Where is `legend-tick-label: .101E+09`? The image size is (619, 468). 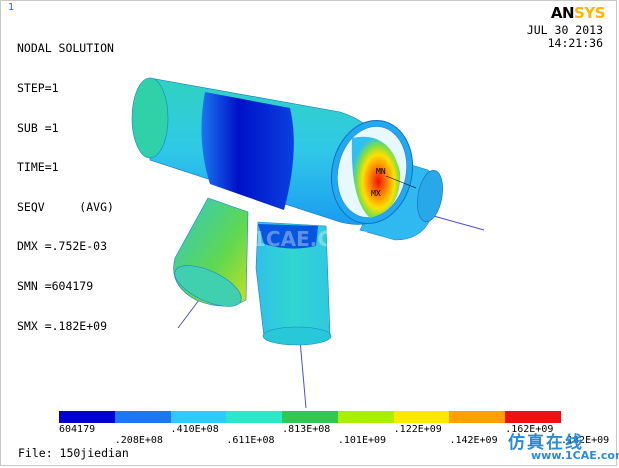
legend-tick-label: .101E+09 is located at coordinates (362, 440).